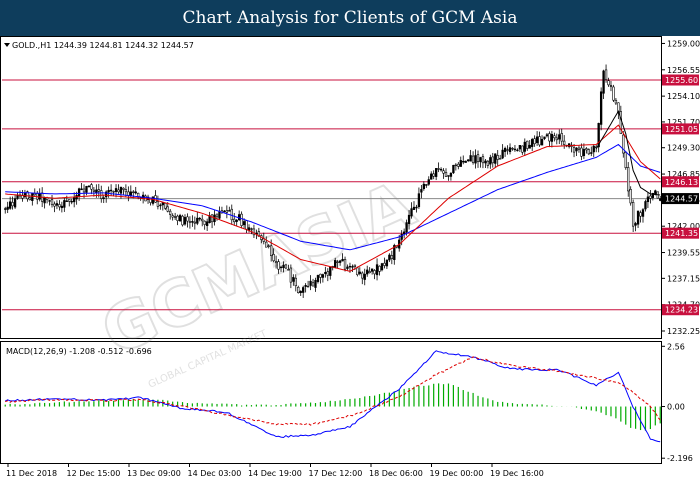 The image size is (700, 500). I want to click on level-tag-label: 1251.05, so click(681, 129).